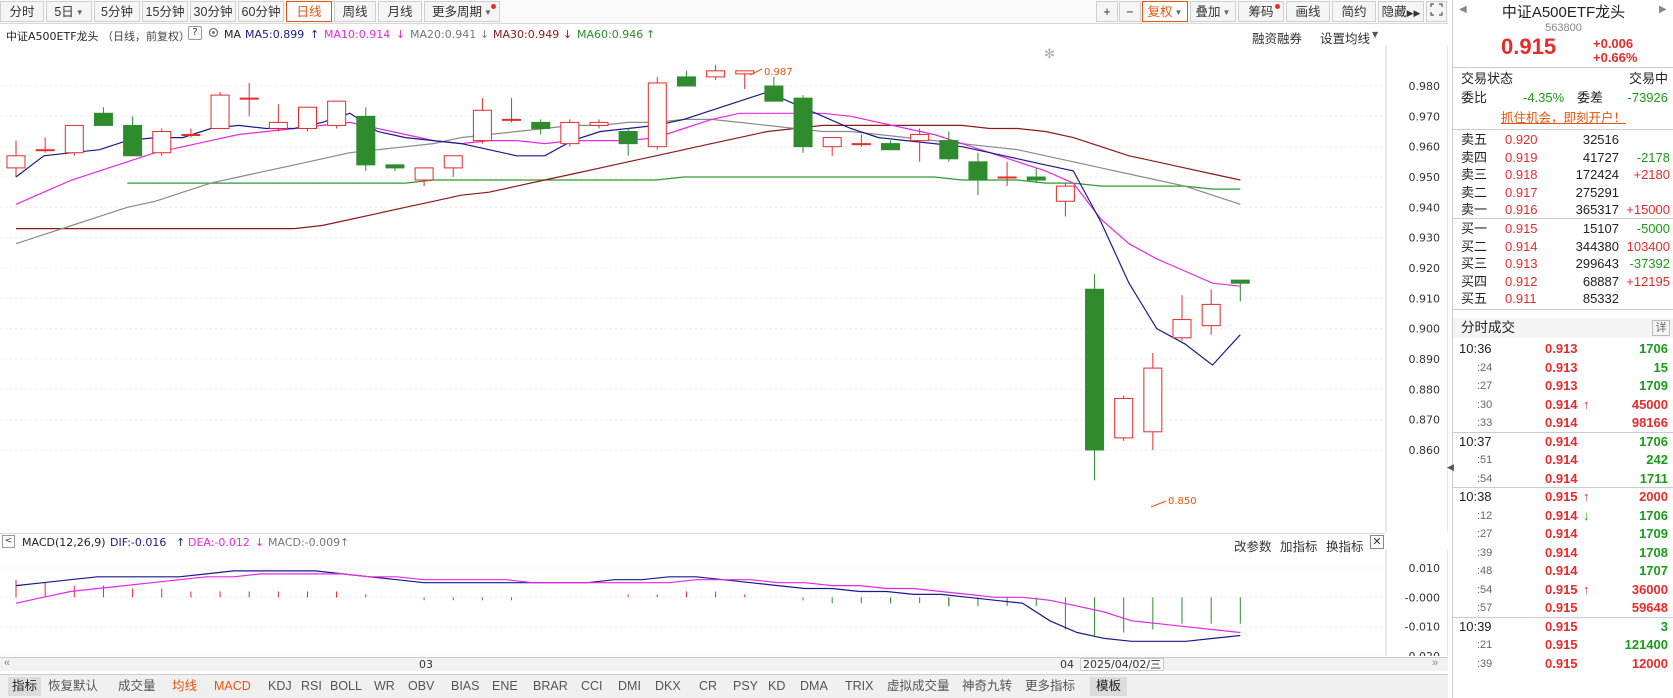 Image resolution: width=1673 pixels, height=698 pixels. What do you see at coordinates (1394, 12) in the screenshot?
I see `hide-label: 隐藏` at bounding box center [1394, 12].